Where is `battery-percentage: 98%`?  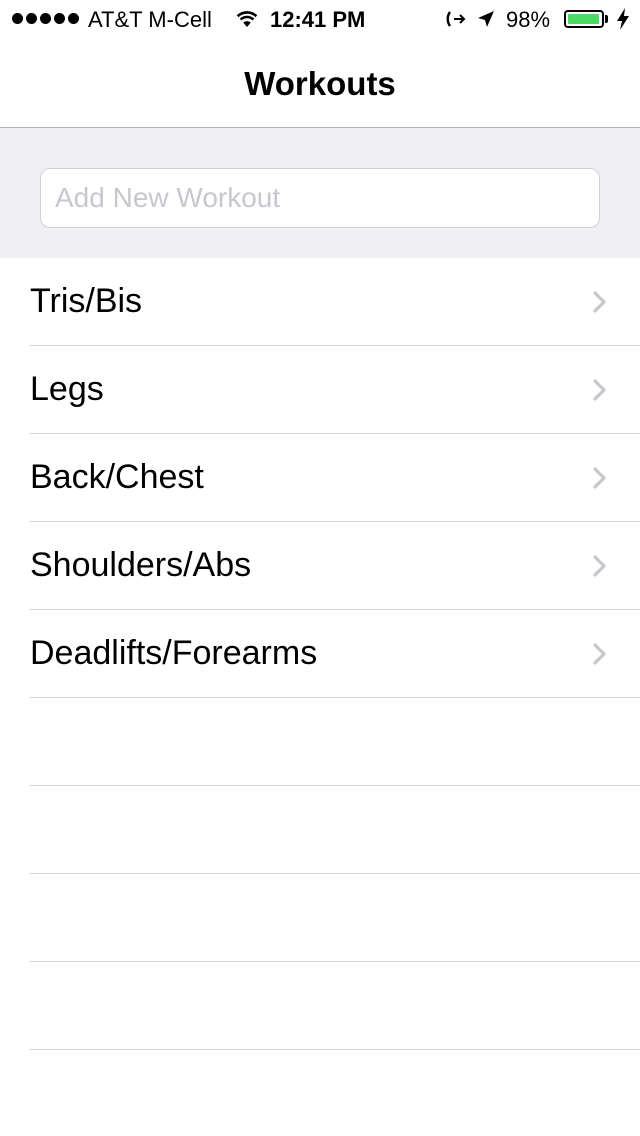 battery-percentage: 98% is located at coordinates (528, 19).